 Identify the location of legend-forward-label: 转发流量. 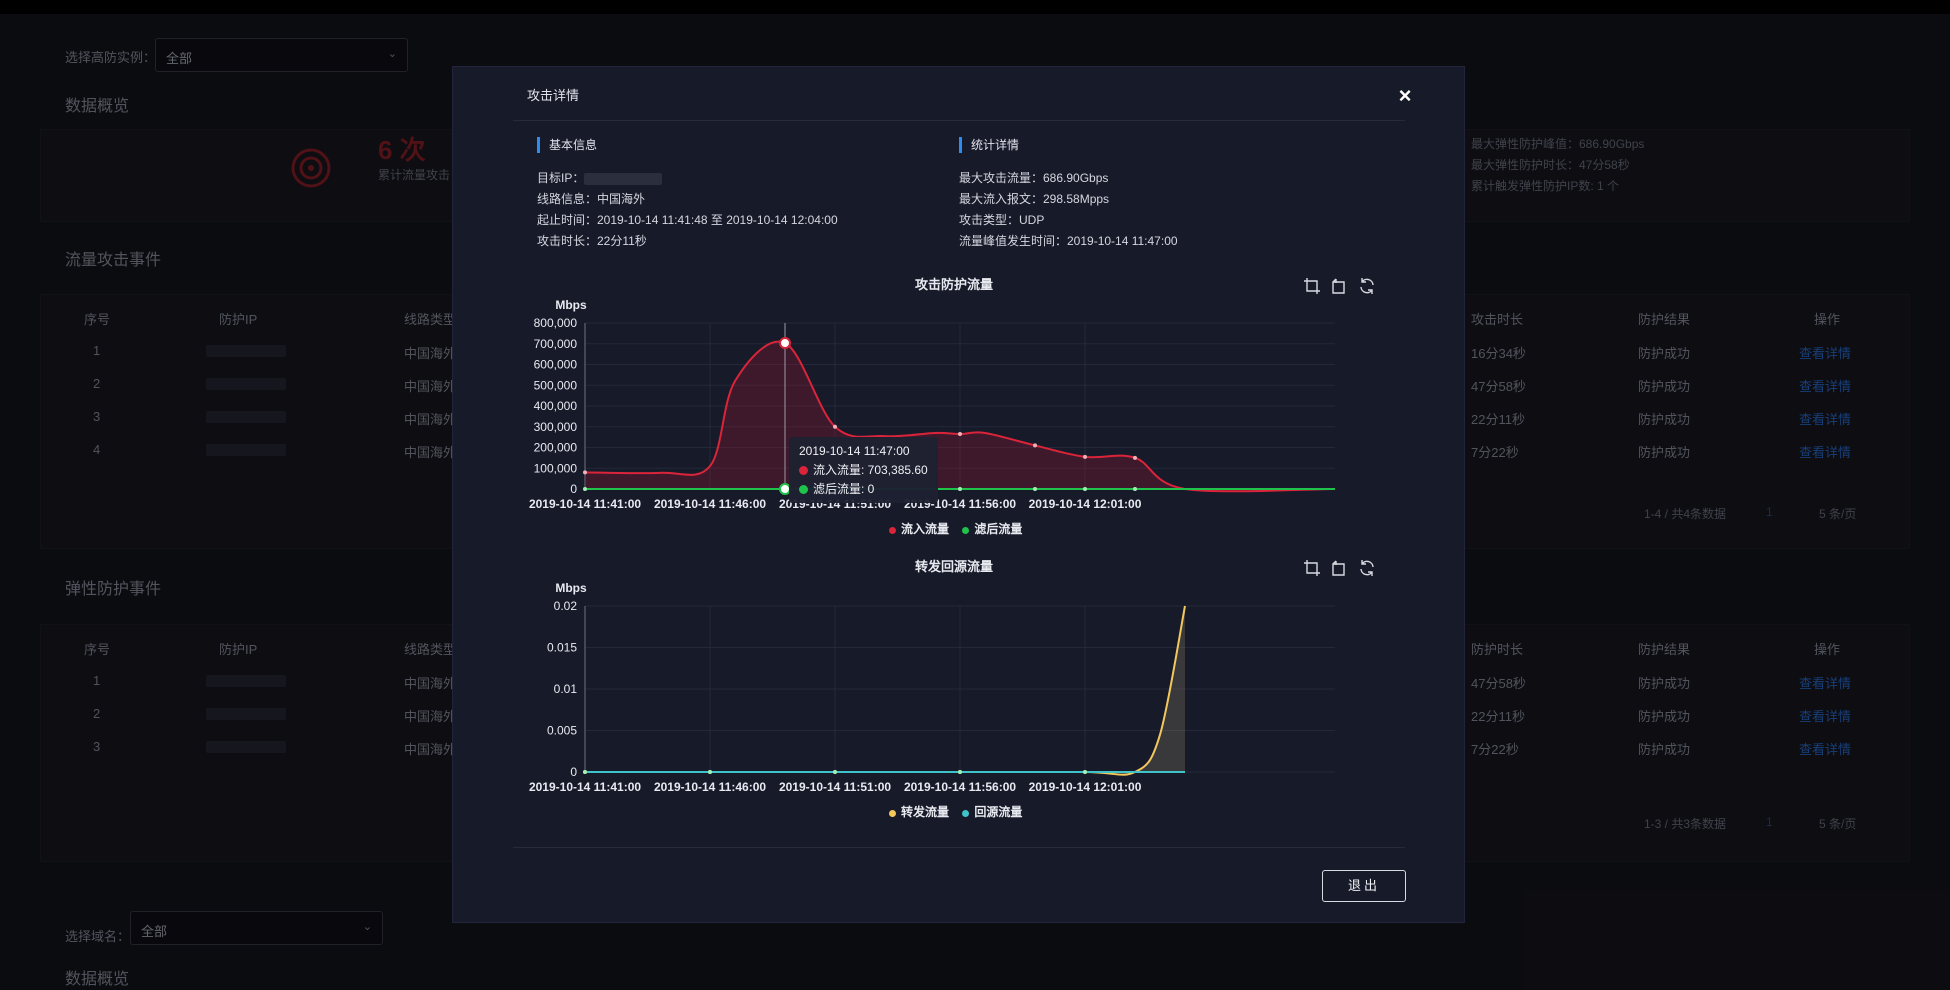
(925, 812).